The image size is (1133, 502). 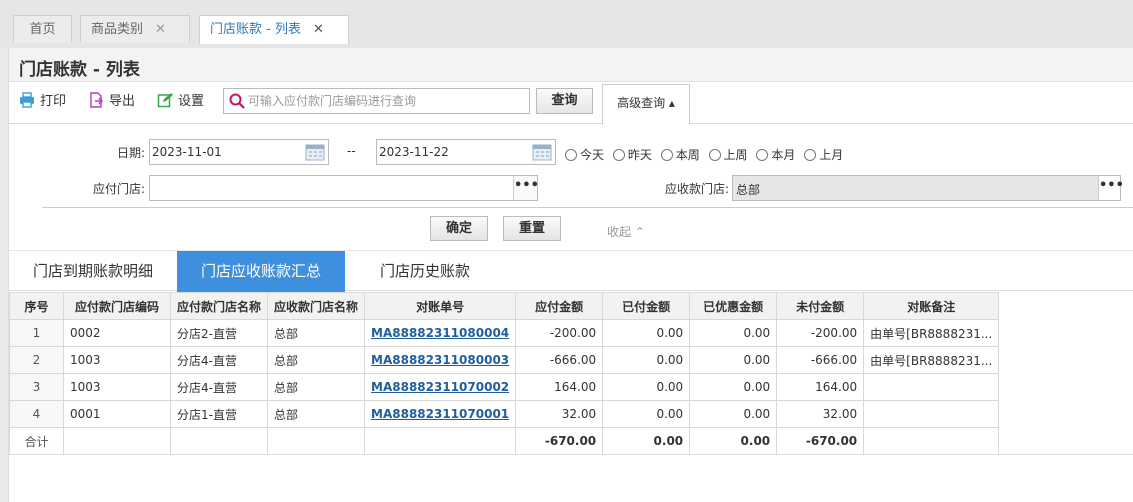 I want to click on query-button: 查询, so click(x=564, y=101).